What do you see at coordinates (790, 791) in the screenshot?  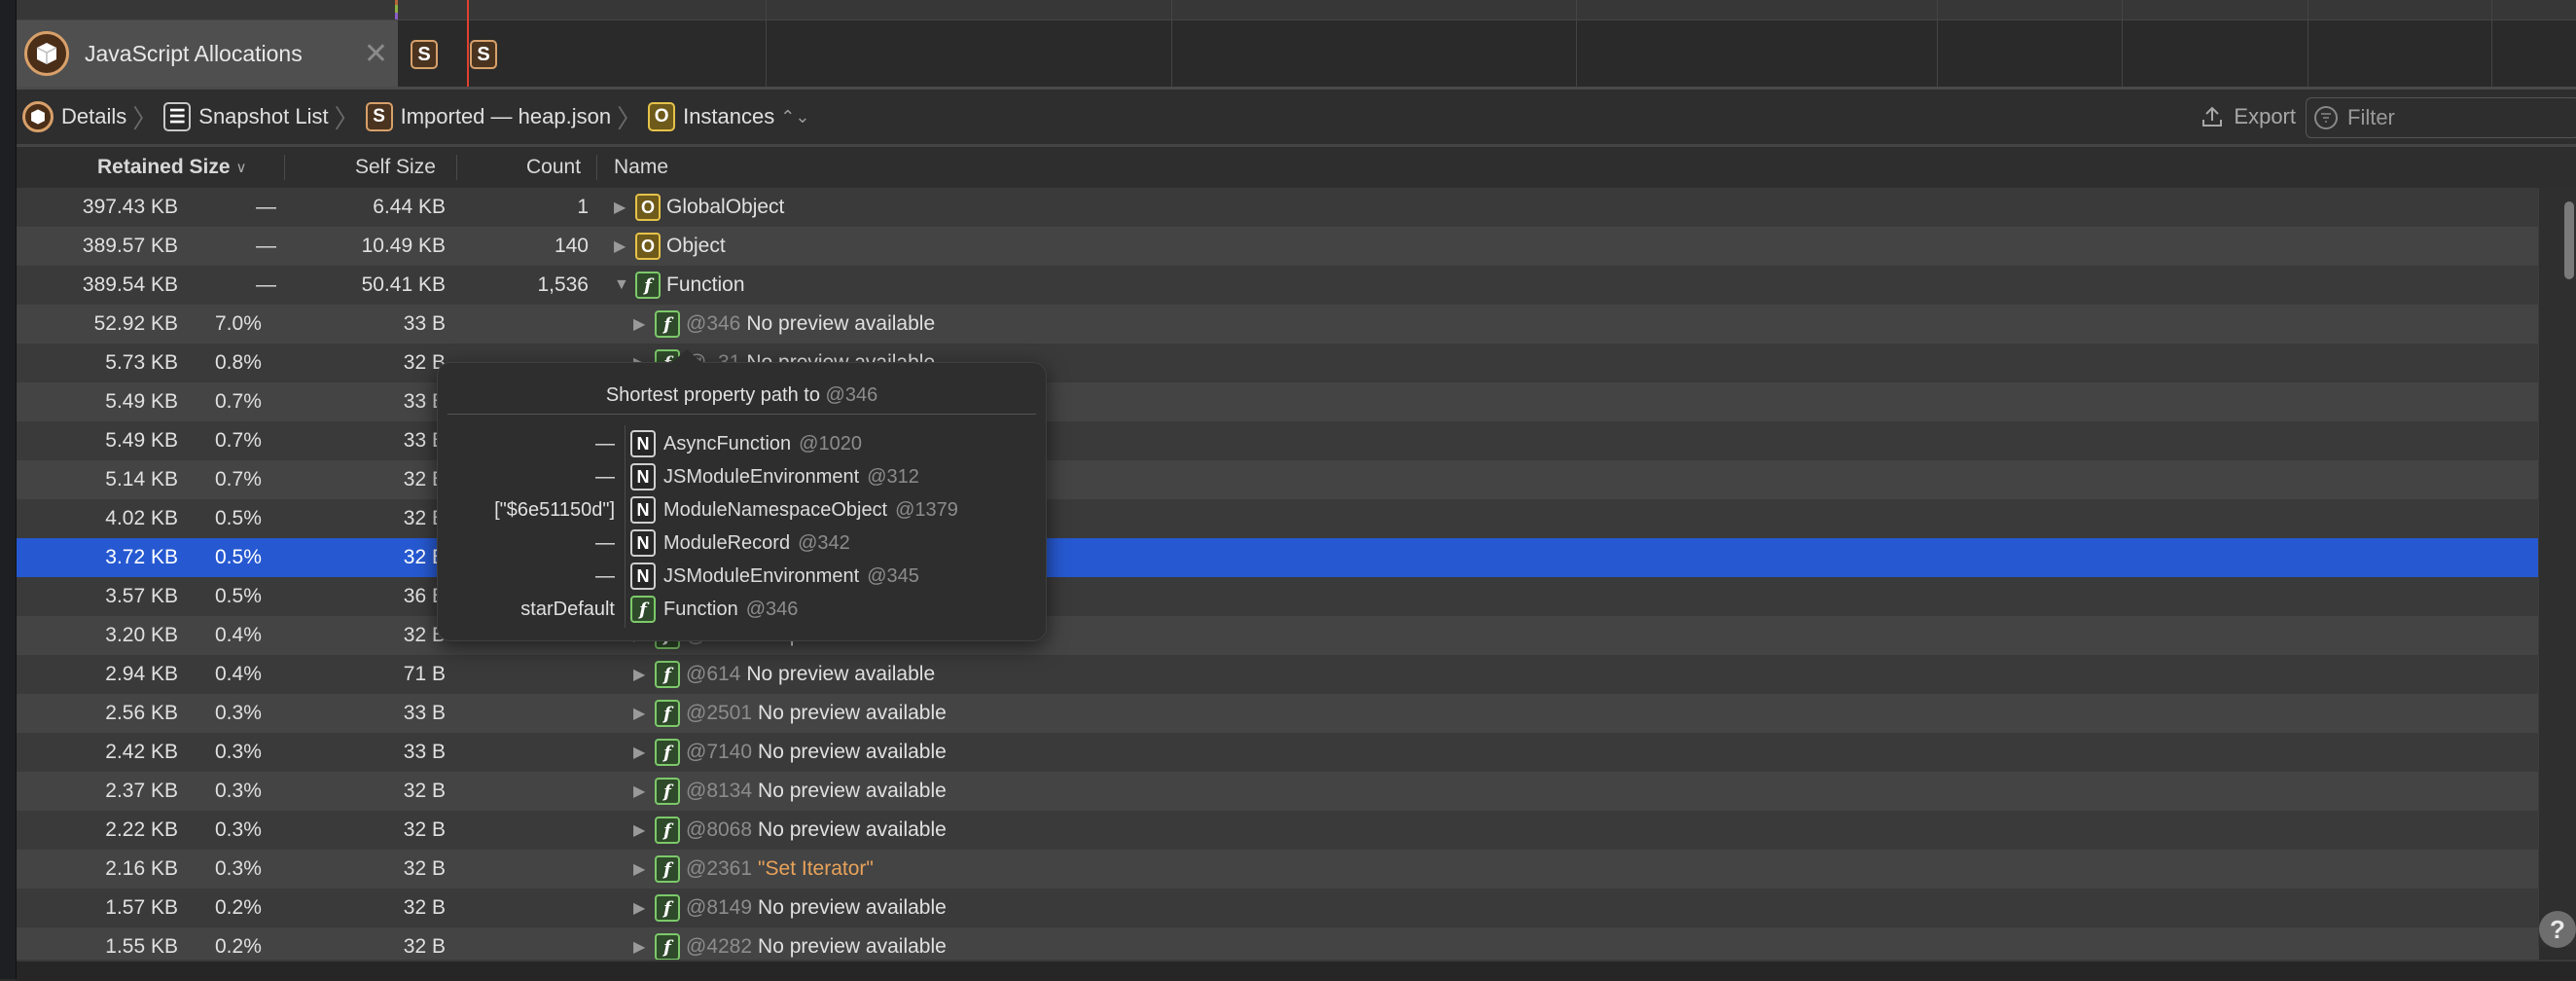 I see `name-content: ▶ f @8134 No preview available` at bounding box center [790, 791].